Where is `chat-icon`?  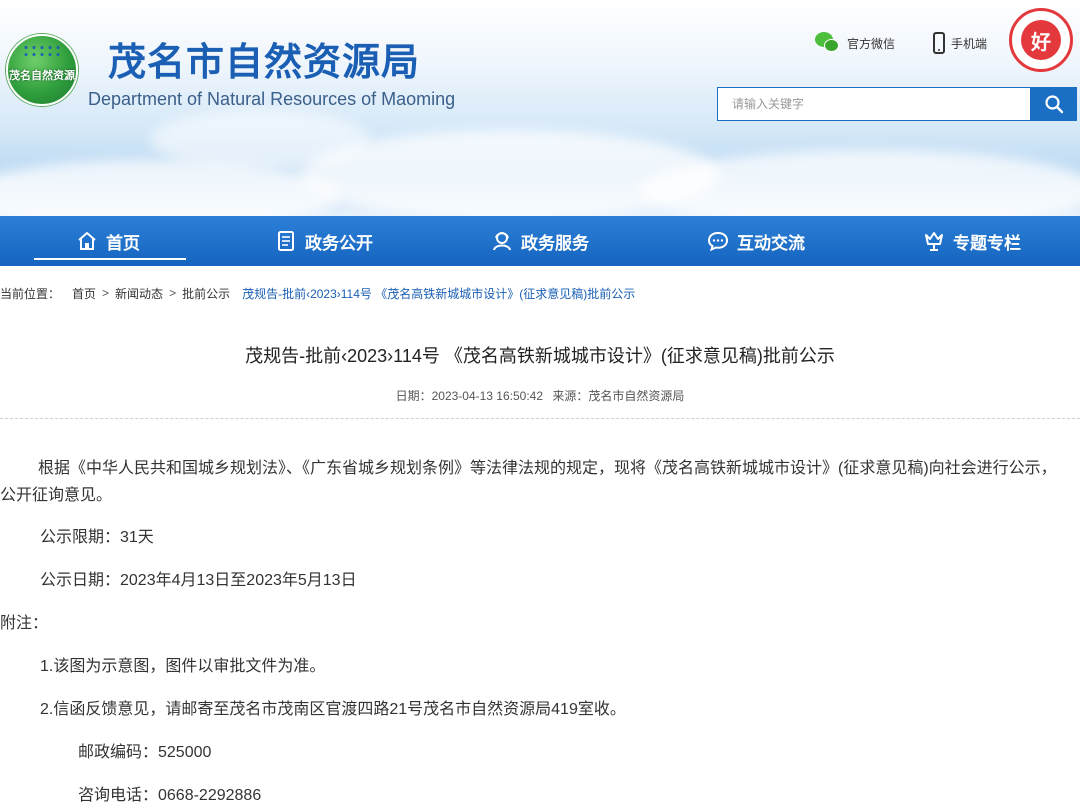 chat-icon is located at coordinates (718, 241).